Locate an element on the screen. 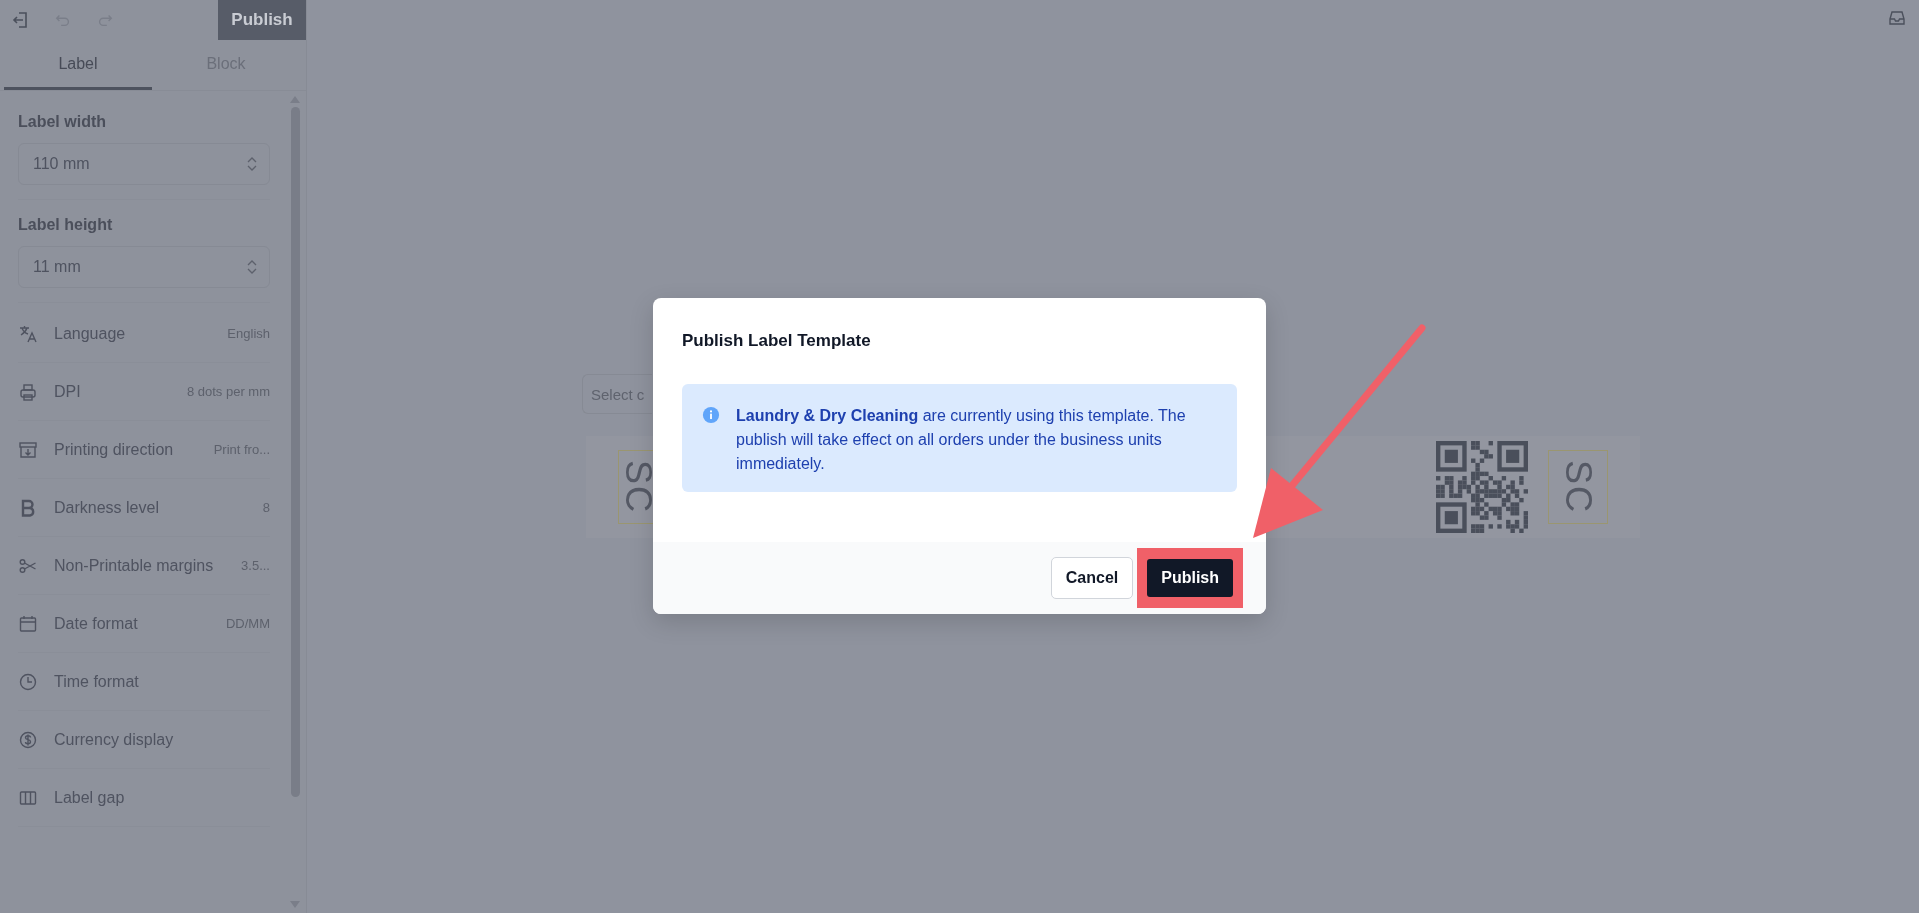 This screenshot has height=913, width=1919. clock-icon is located at coordinates (28, 681).